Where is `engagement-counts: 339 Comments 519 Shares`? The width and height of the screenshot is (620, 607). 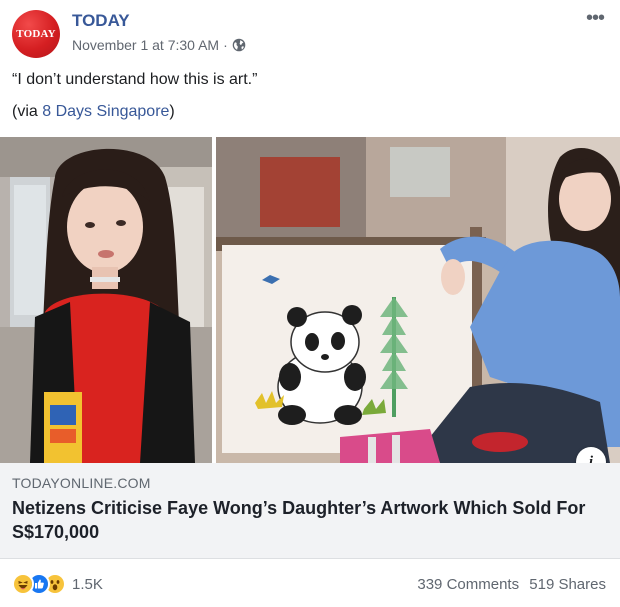
engagement-counts: 339 Comments 519 Shares is located at coordinates (508, 584).